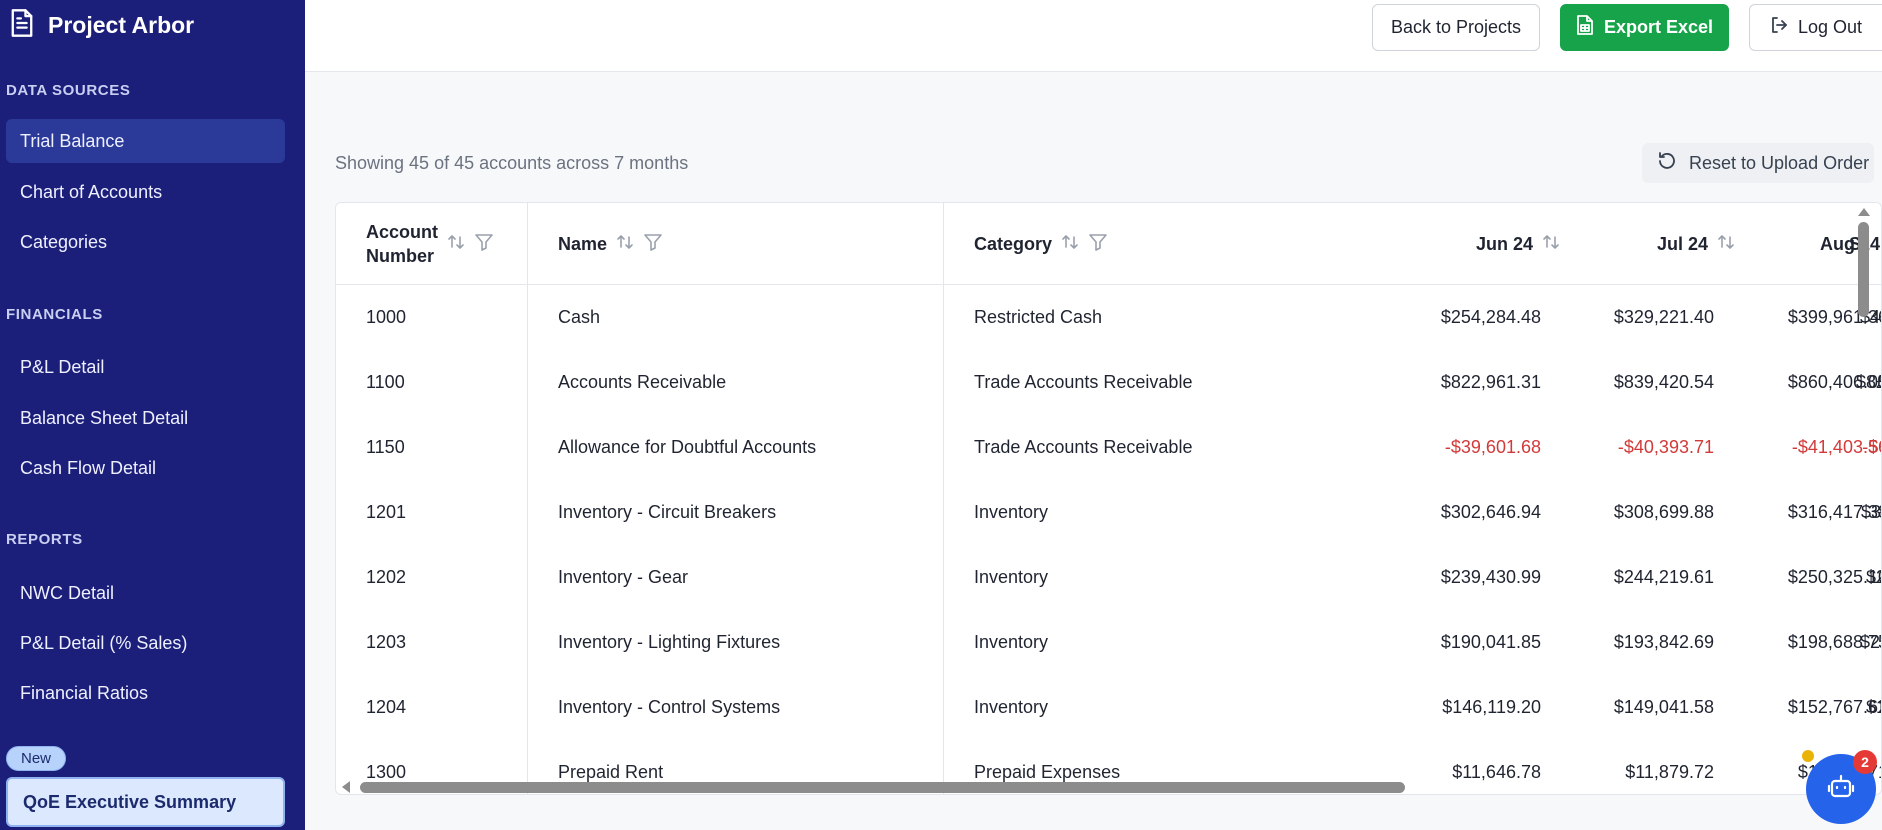 Image resolution: width=1882 pixels, height=830 pixels. I want to click on sep-24-cell: $1, so click(1873, 707).